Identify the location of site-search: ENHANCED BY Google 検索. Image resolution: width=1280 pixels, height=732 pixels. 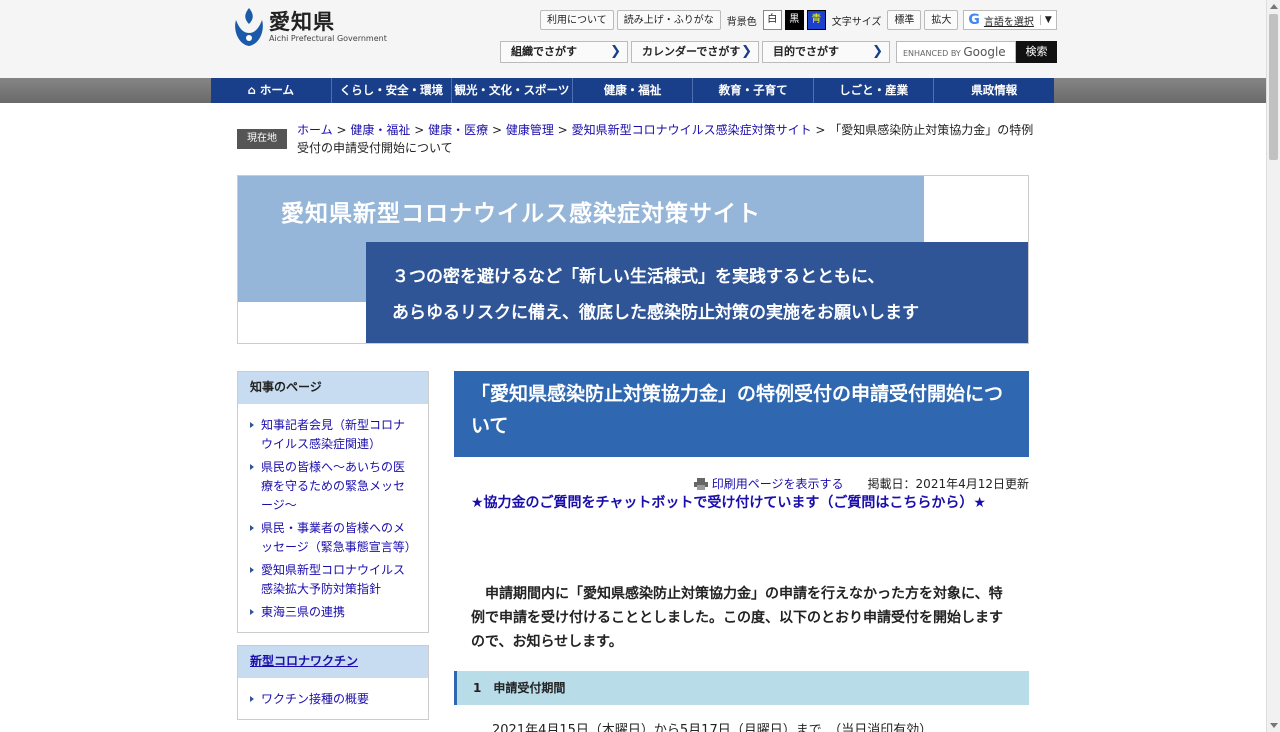
(976, 52).